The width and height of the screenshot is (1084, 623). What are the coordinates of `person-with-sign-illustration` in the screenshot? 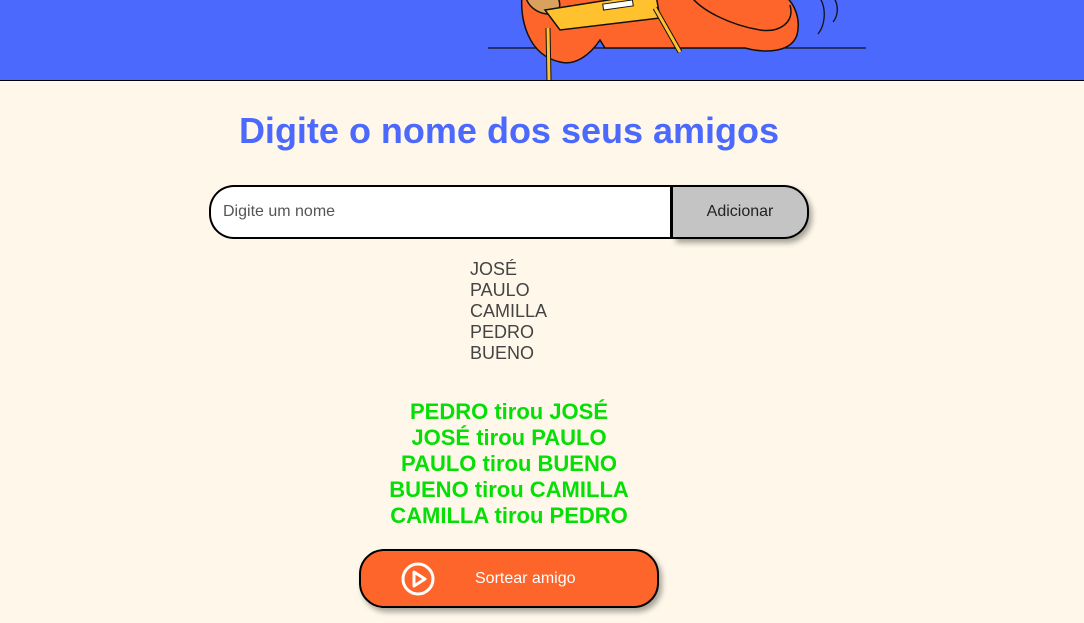 It's located at (677, 40).